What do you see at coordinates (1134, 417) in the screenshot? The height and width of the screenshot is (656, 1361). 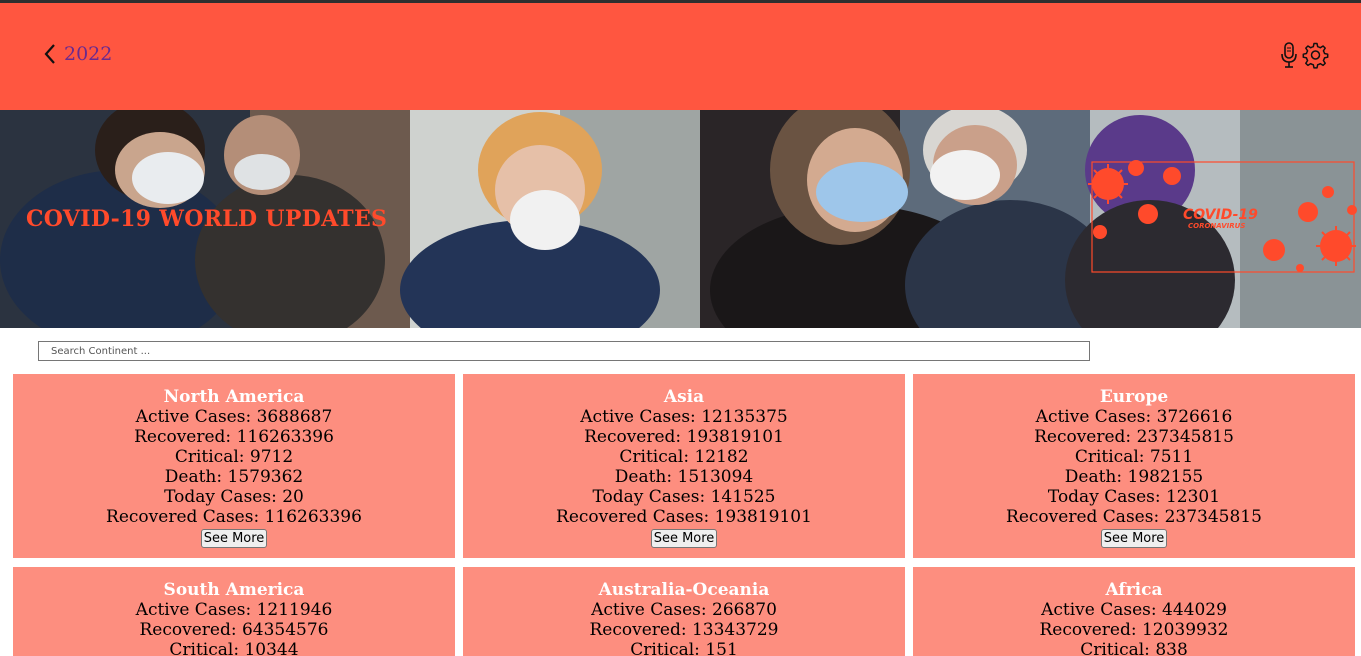 I see `active-cases: Active Cases: 3726616` at bounding box center [1134, 417].